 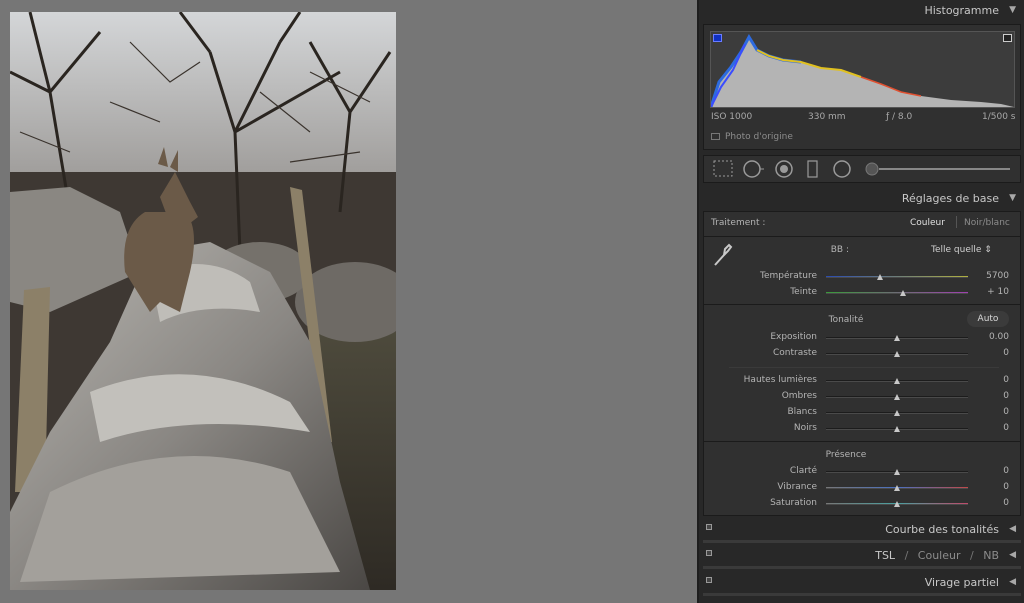 I want to click on bw-tab: NB, so click(x=991, y=555).